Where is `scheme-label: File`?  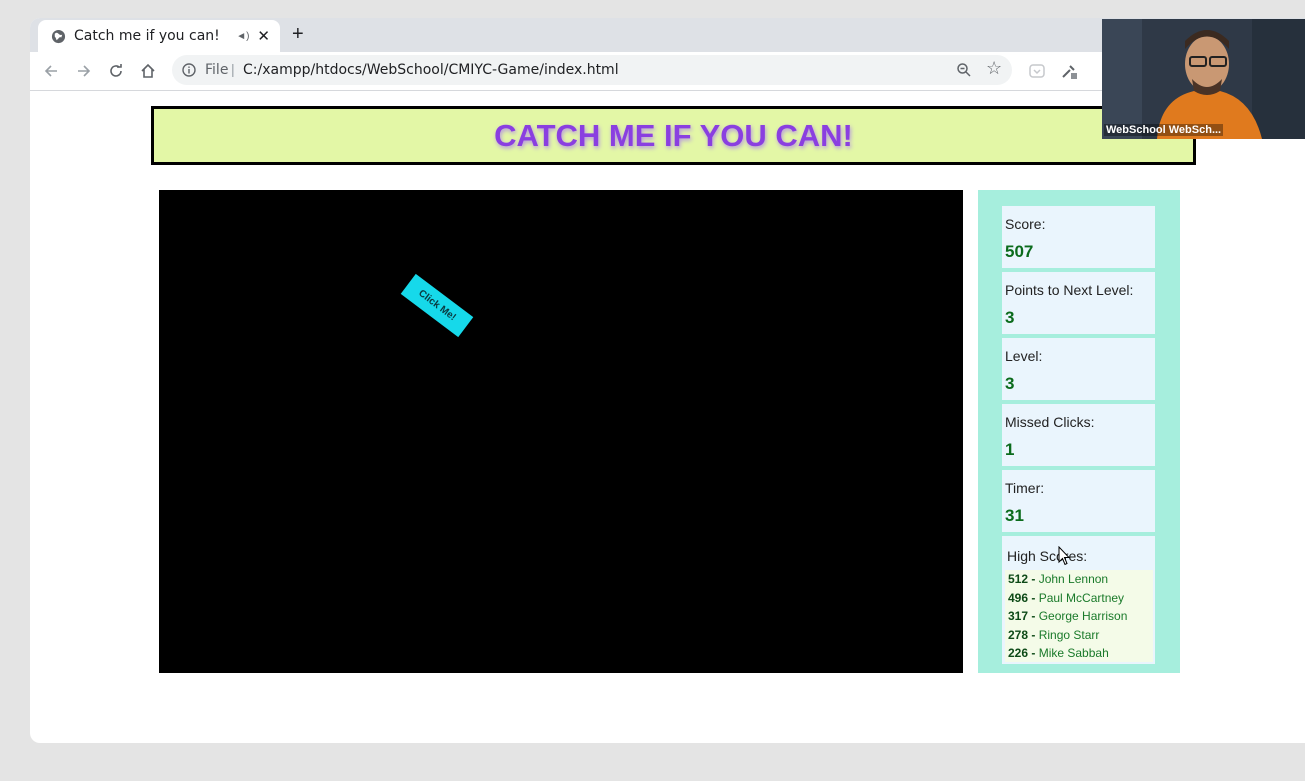 scheme-label: File is located at coordinates (217, 70).